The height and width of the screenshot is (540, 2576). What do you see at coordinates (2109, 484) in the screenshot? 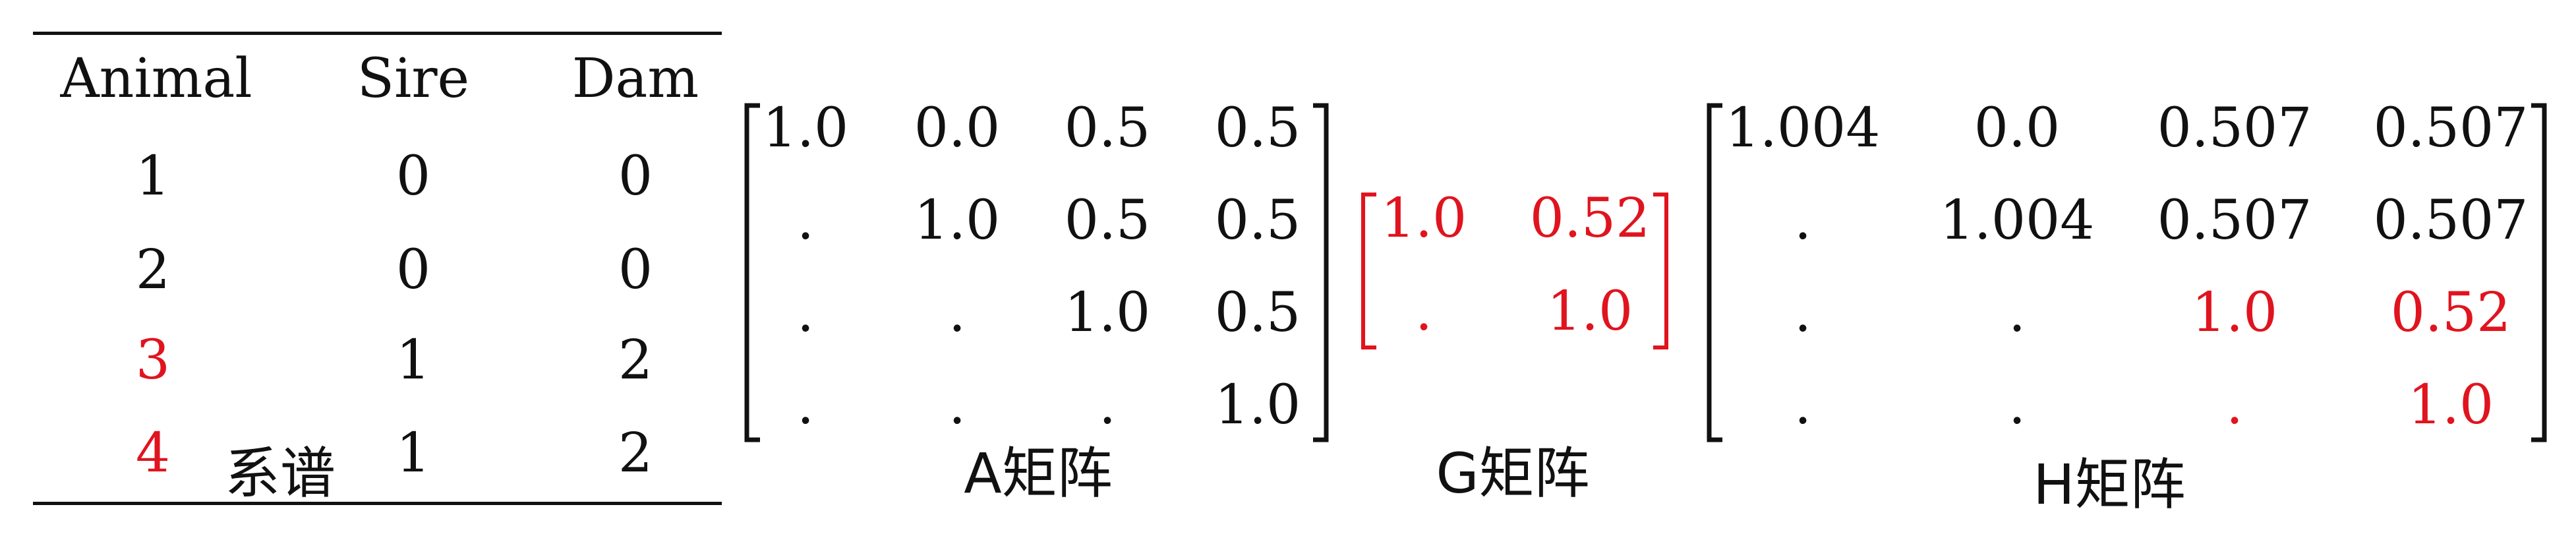
I see `h-matrix-caption: H矩阵` at bounding box center [2109, 484].